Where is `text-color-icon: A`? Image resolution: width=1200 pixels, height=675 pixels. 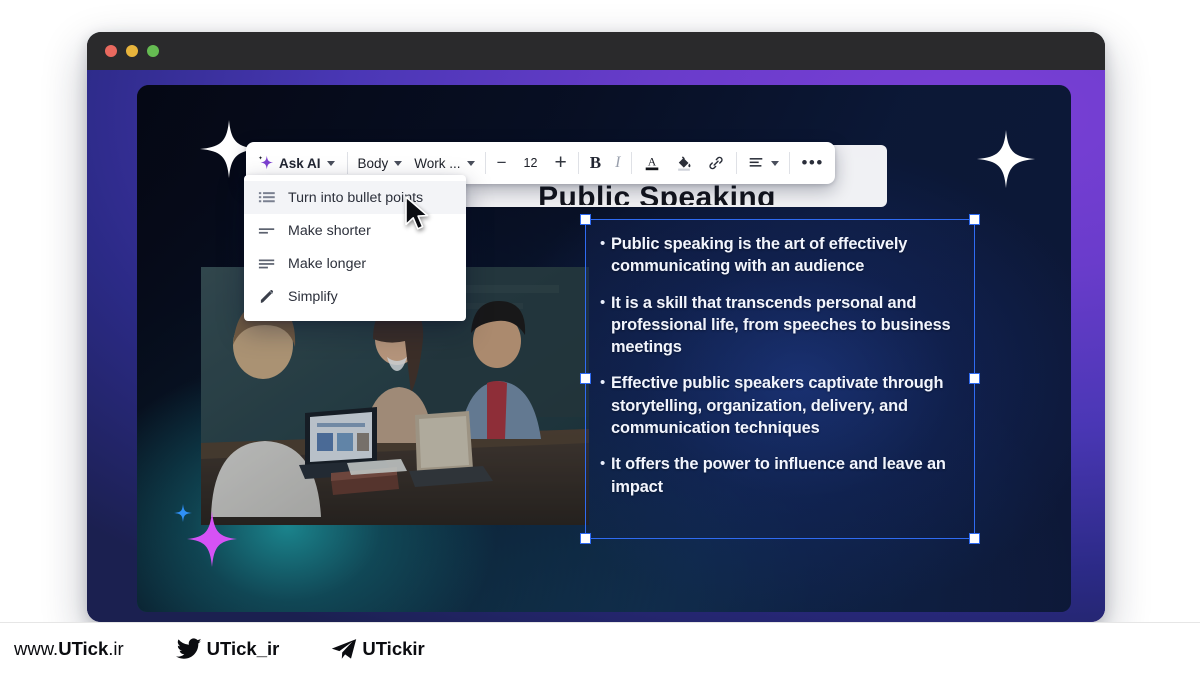
text-color-icon: A is located at coordinates (652, 163).